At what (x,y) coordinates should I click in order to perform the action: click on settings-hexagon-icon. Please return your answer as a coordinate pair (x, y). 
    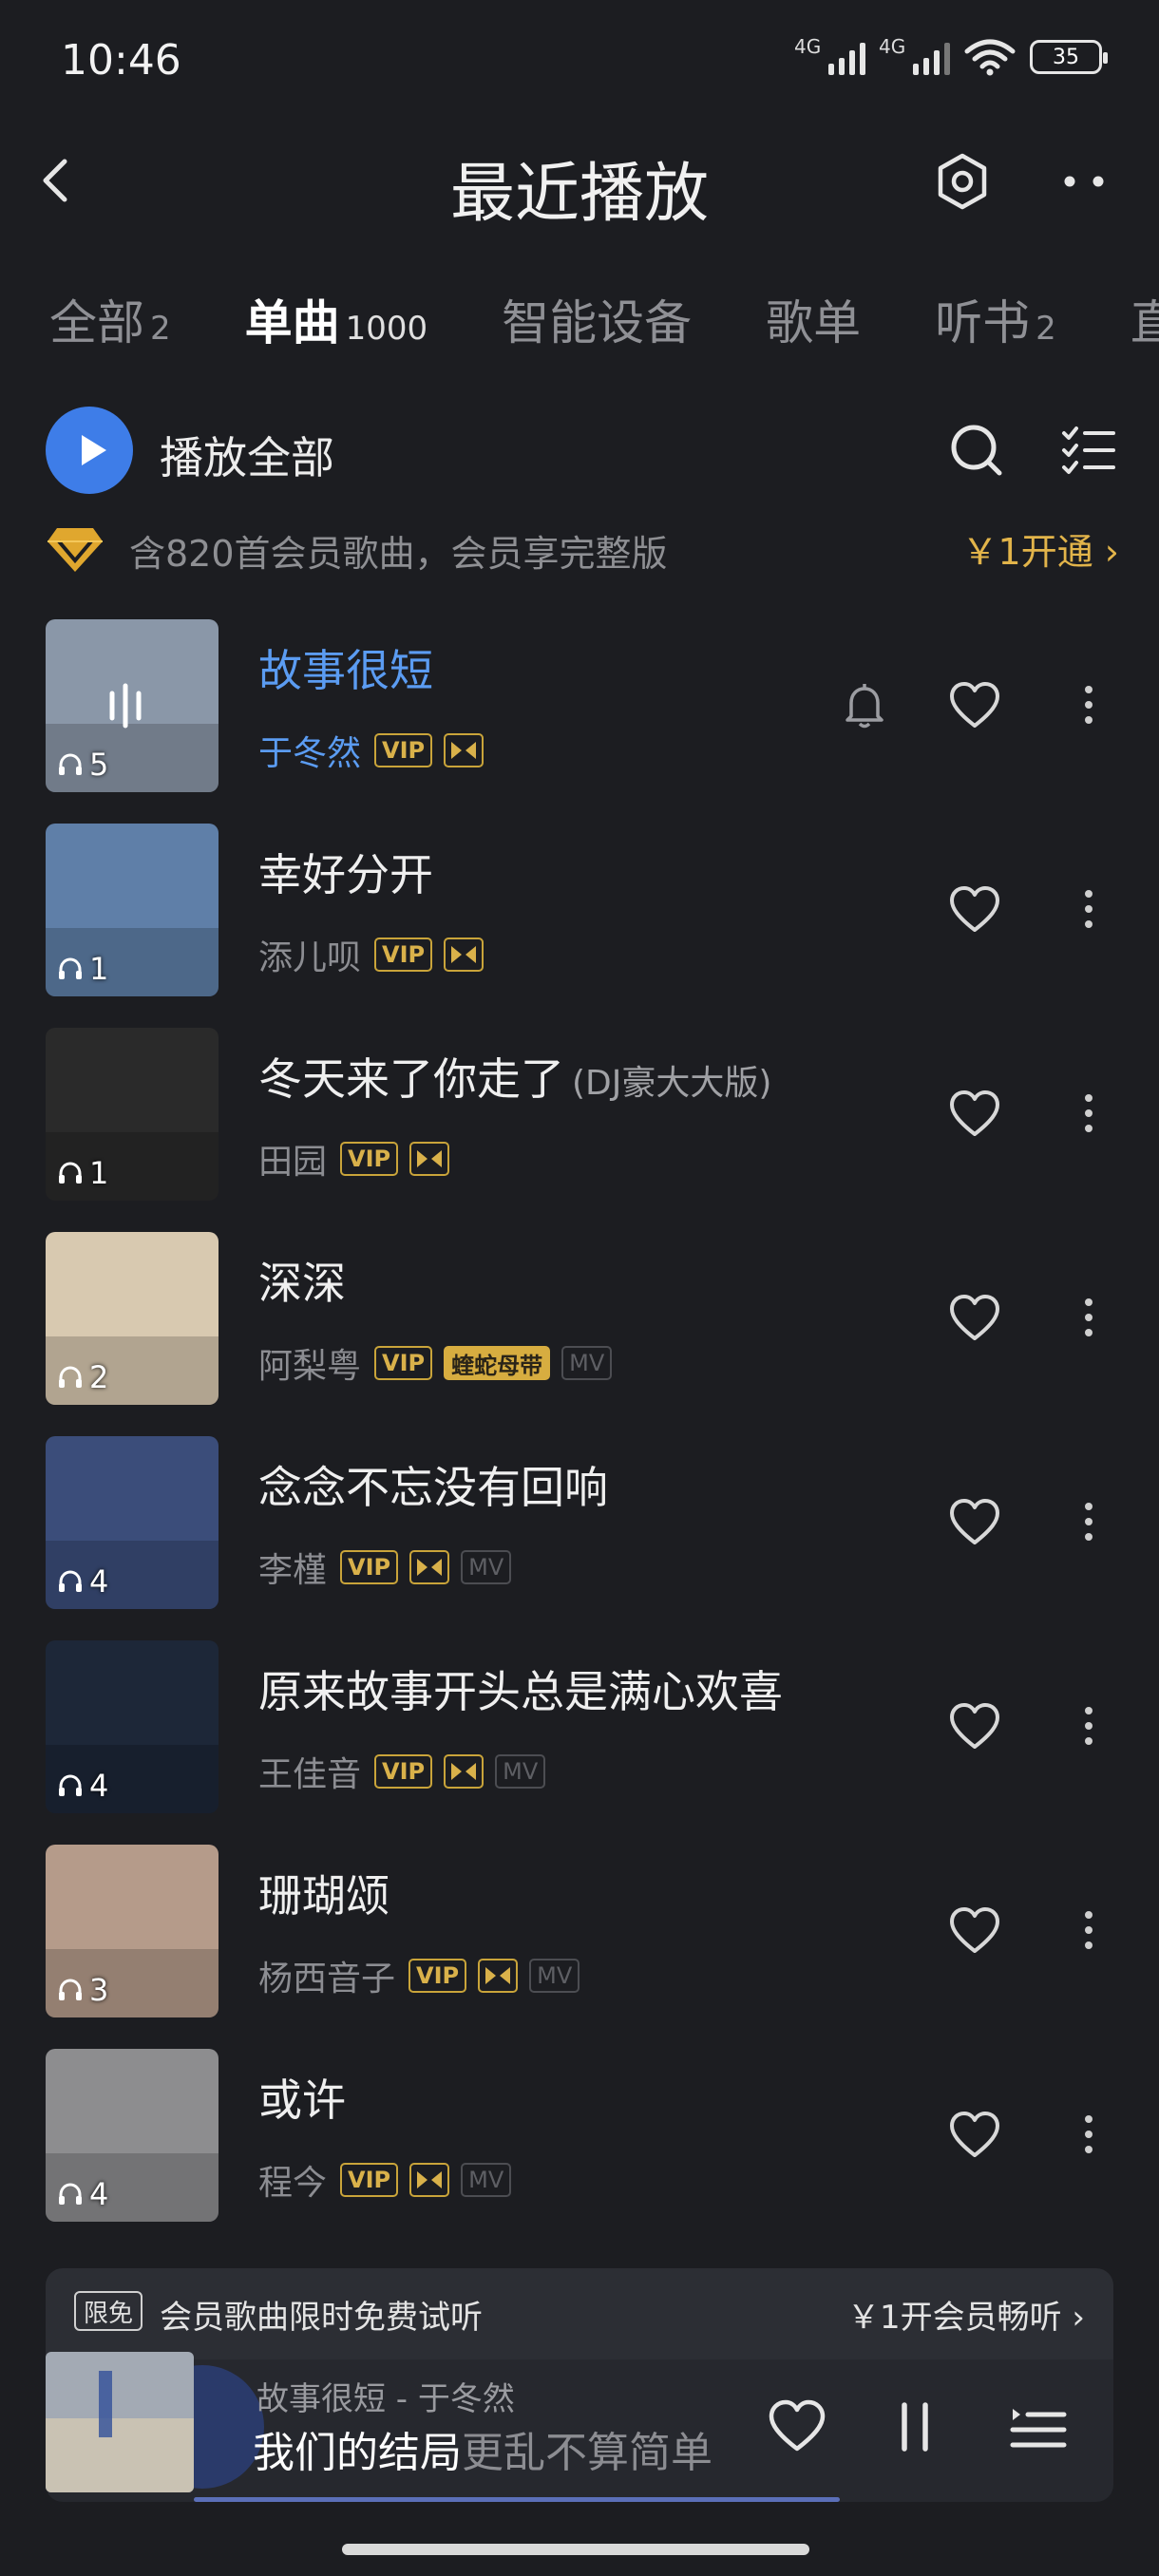
    Looking at the image, I should click on (962, 181).